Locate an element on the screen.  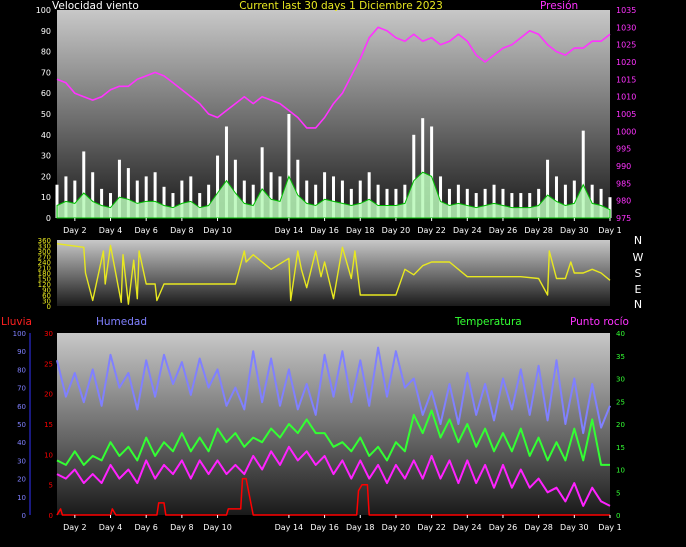
x-axis-day-label: Day 26 is located at coordinates (503, 230).